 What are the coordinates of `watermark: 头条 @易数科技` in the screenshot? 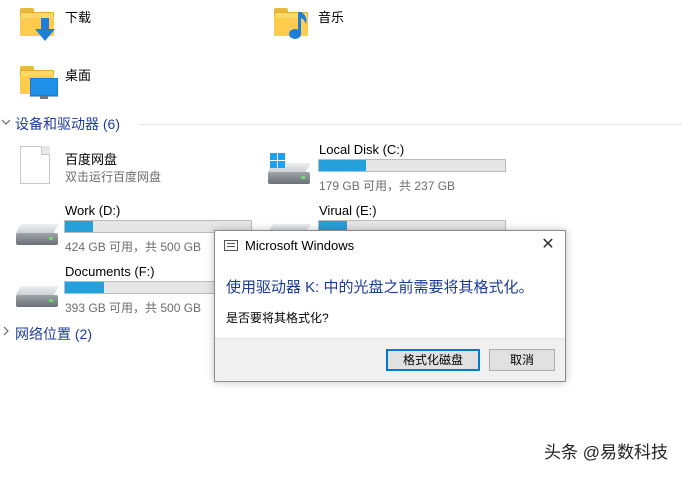 It's located at (606, 452).